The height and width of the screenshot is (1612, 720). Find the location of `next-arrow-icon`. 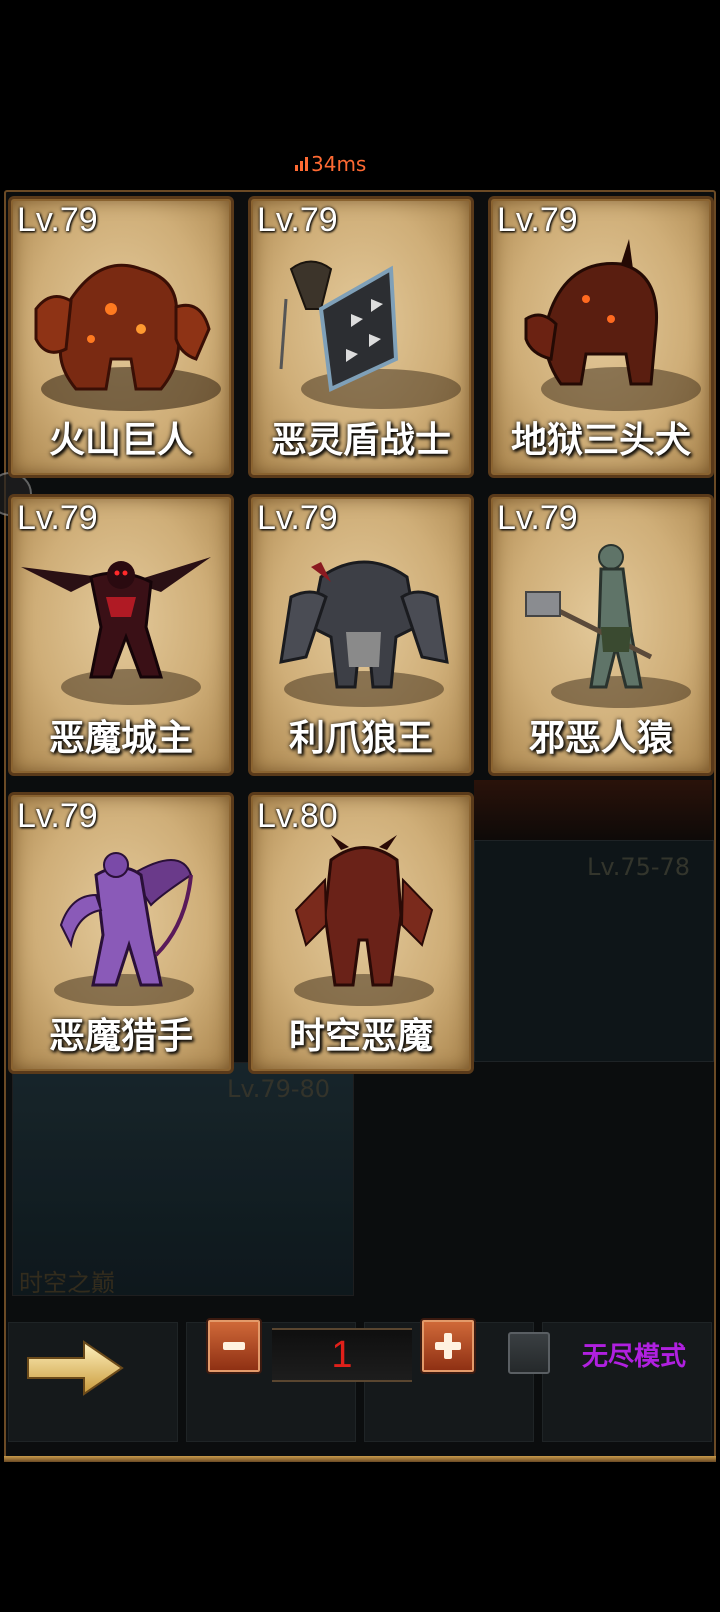

next-arrow-icon is located at coordinates (76, 1368).